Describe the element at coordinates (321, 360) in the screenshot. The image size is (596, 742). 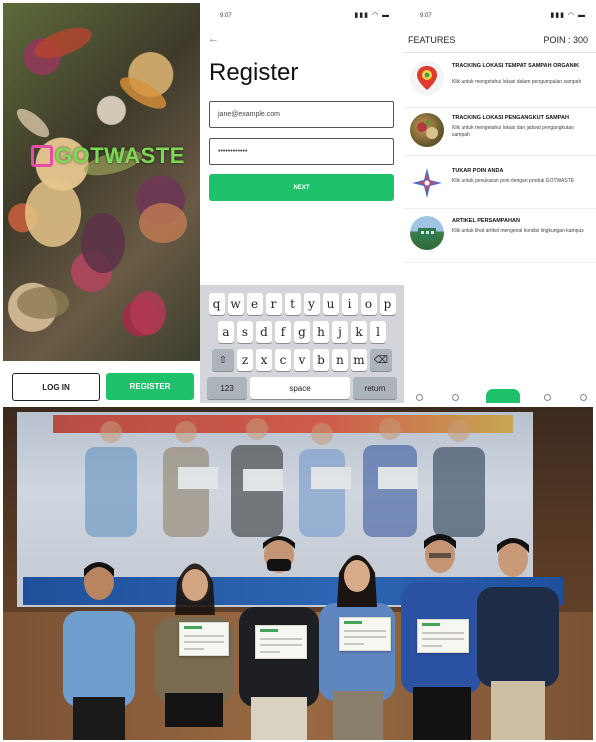
I see `key-b: b` at that location.